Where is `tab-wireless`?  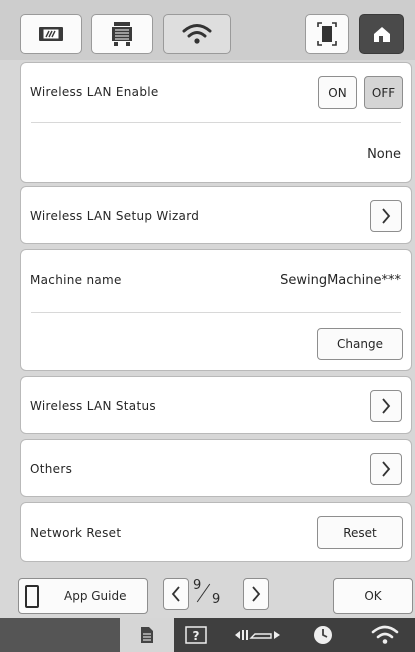 tab-wireless is located at coordinates (197, 34).